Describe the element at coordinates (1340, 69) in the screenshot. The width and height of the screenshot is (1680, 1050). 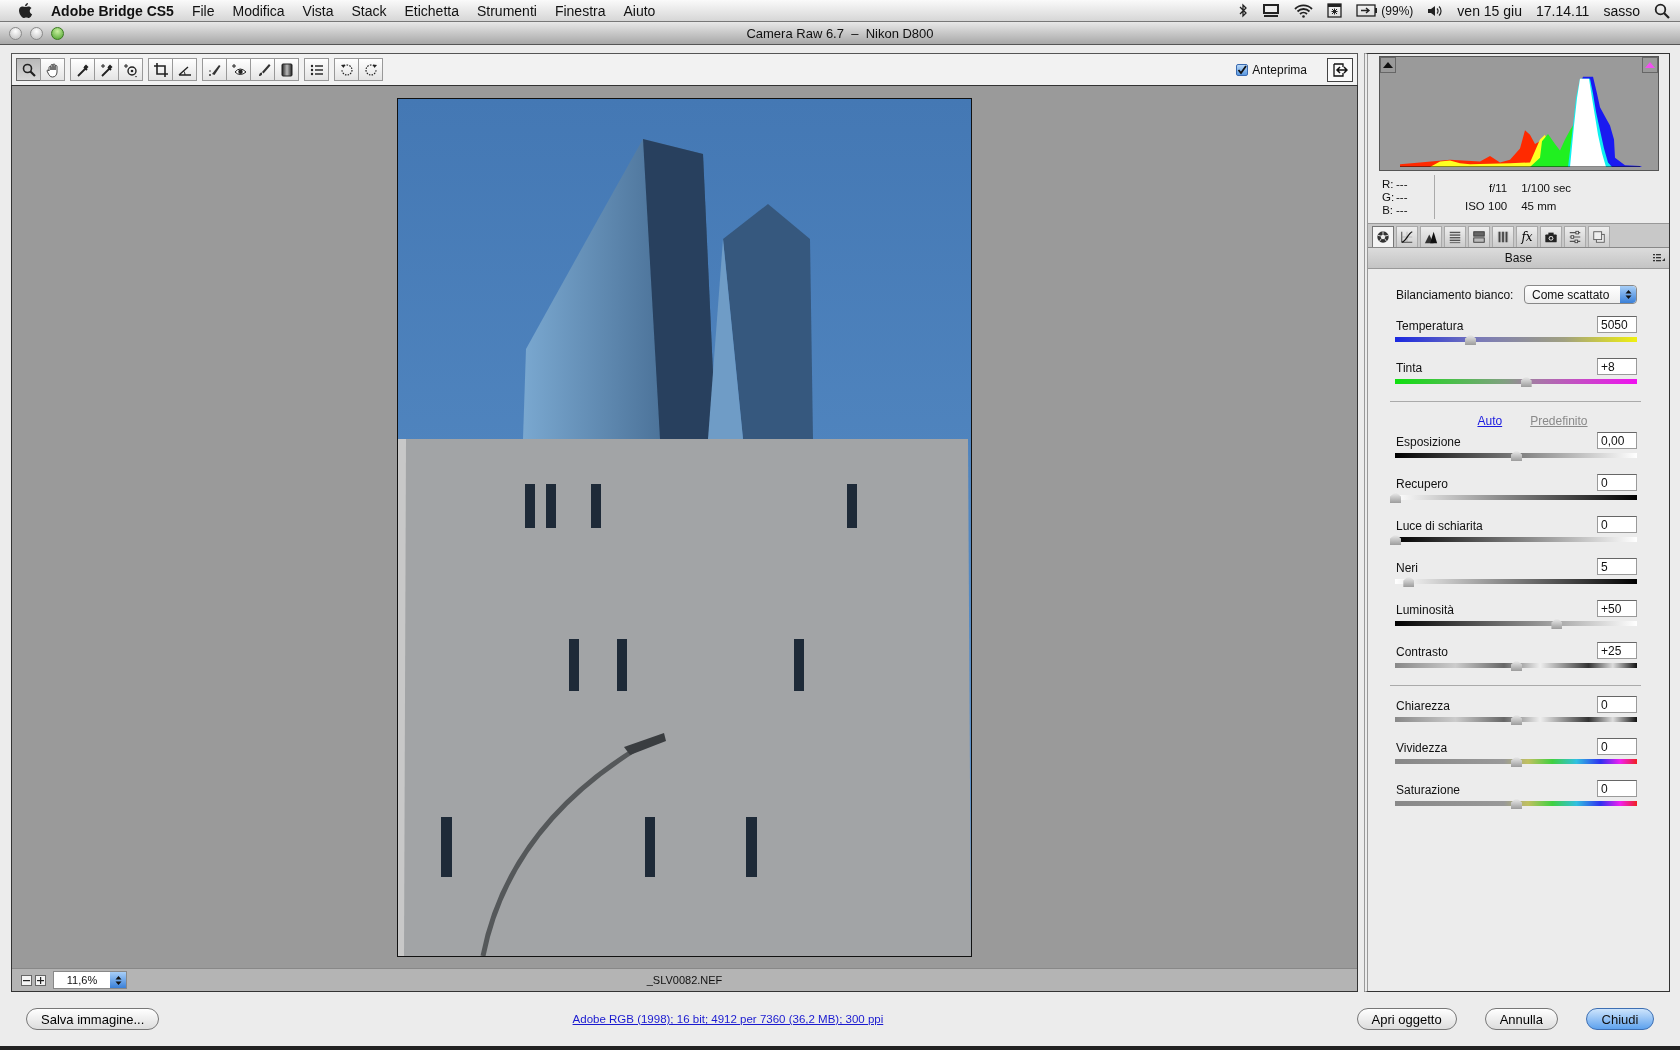
I see `fullscreen-button` at that location.